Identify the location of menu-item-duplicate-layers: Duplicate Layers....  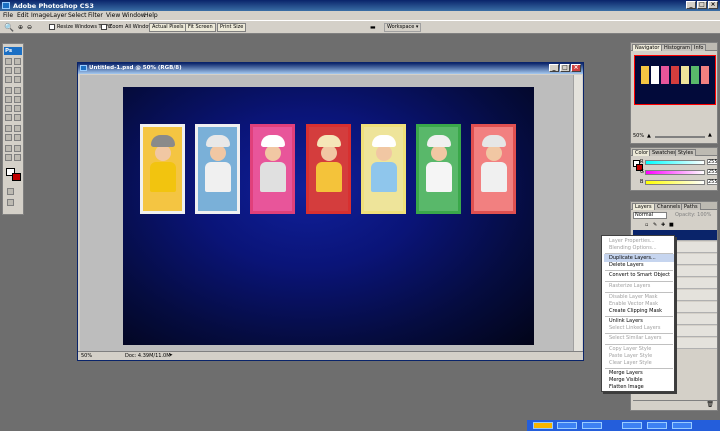
(632, 258).